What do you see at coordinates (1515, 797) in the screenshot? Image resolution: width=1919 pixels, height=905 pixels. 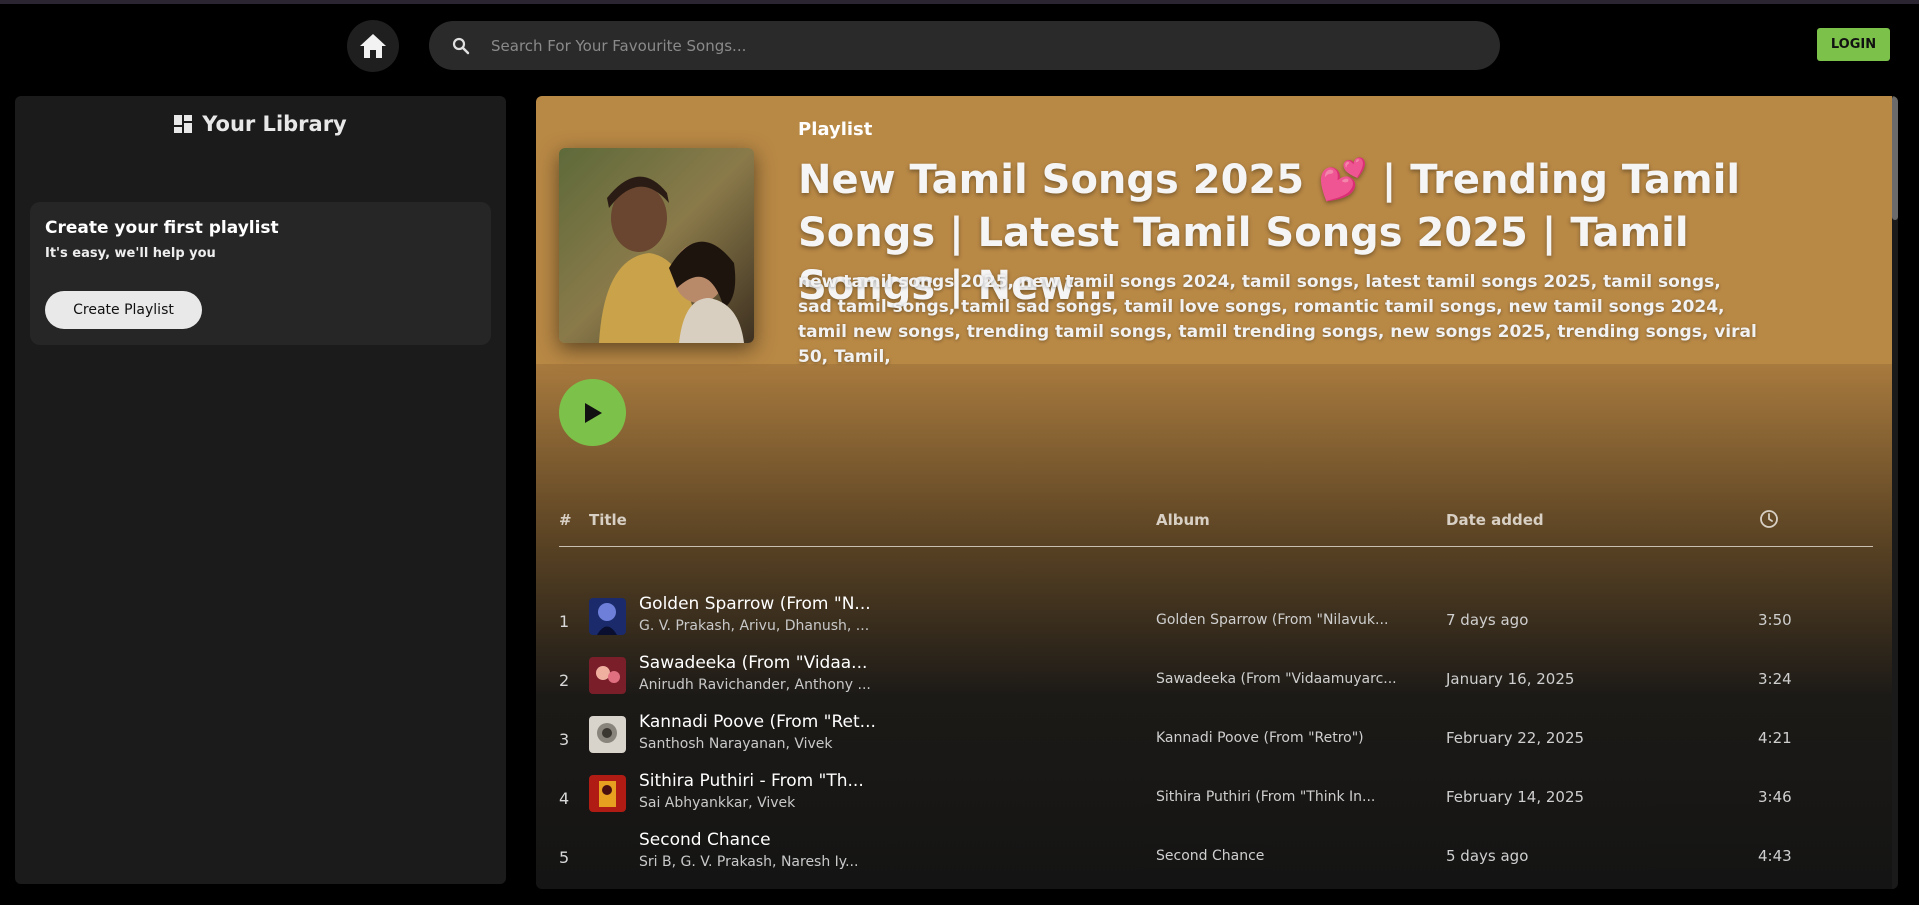 I see `track-date-added: February 14, 2025` at bounding box center [1515, 797].